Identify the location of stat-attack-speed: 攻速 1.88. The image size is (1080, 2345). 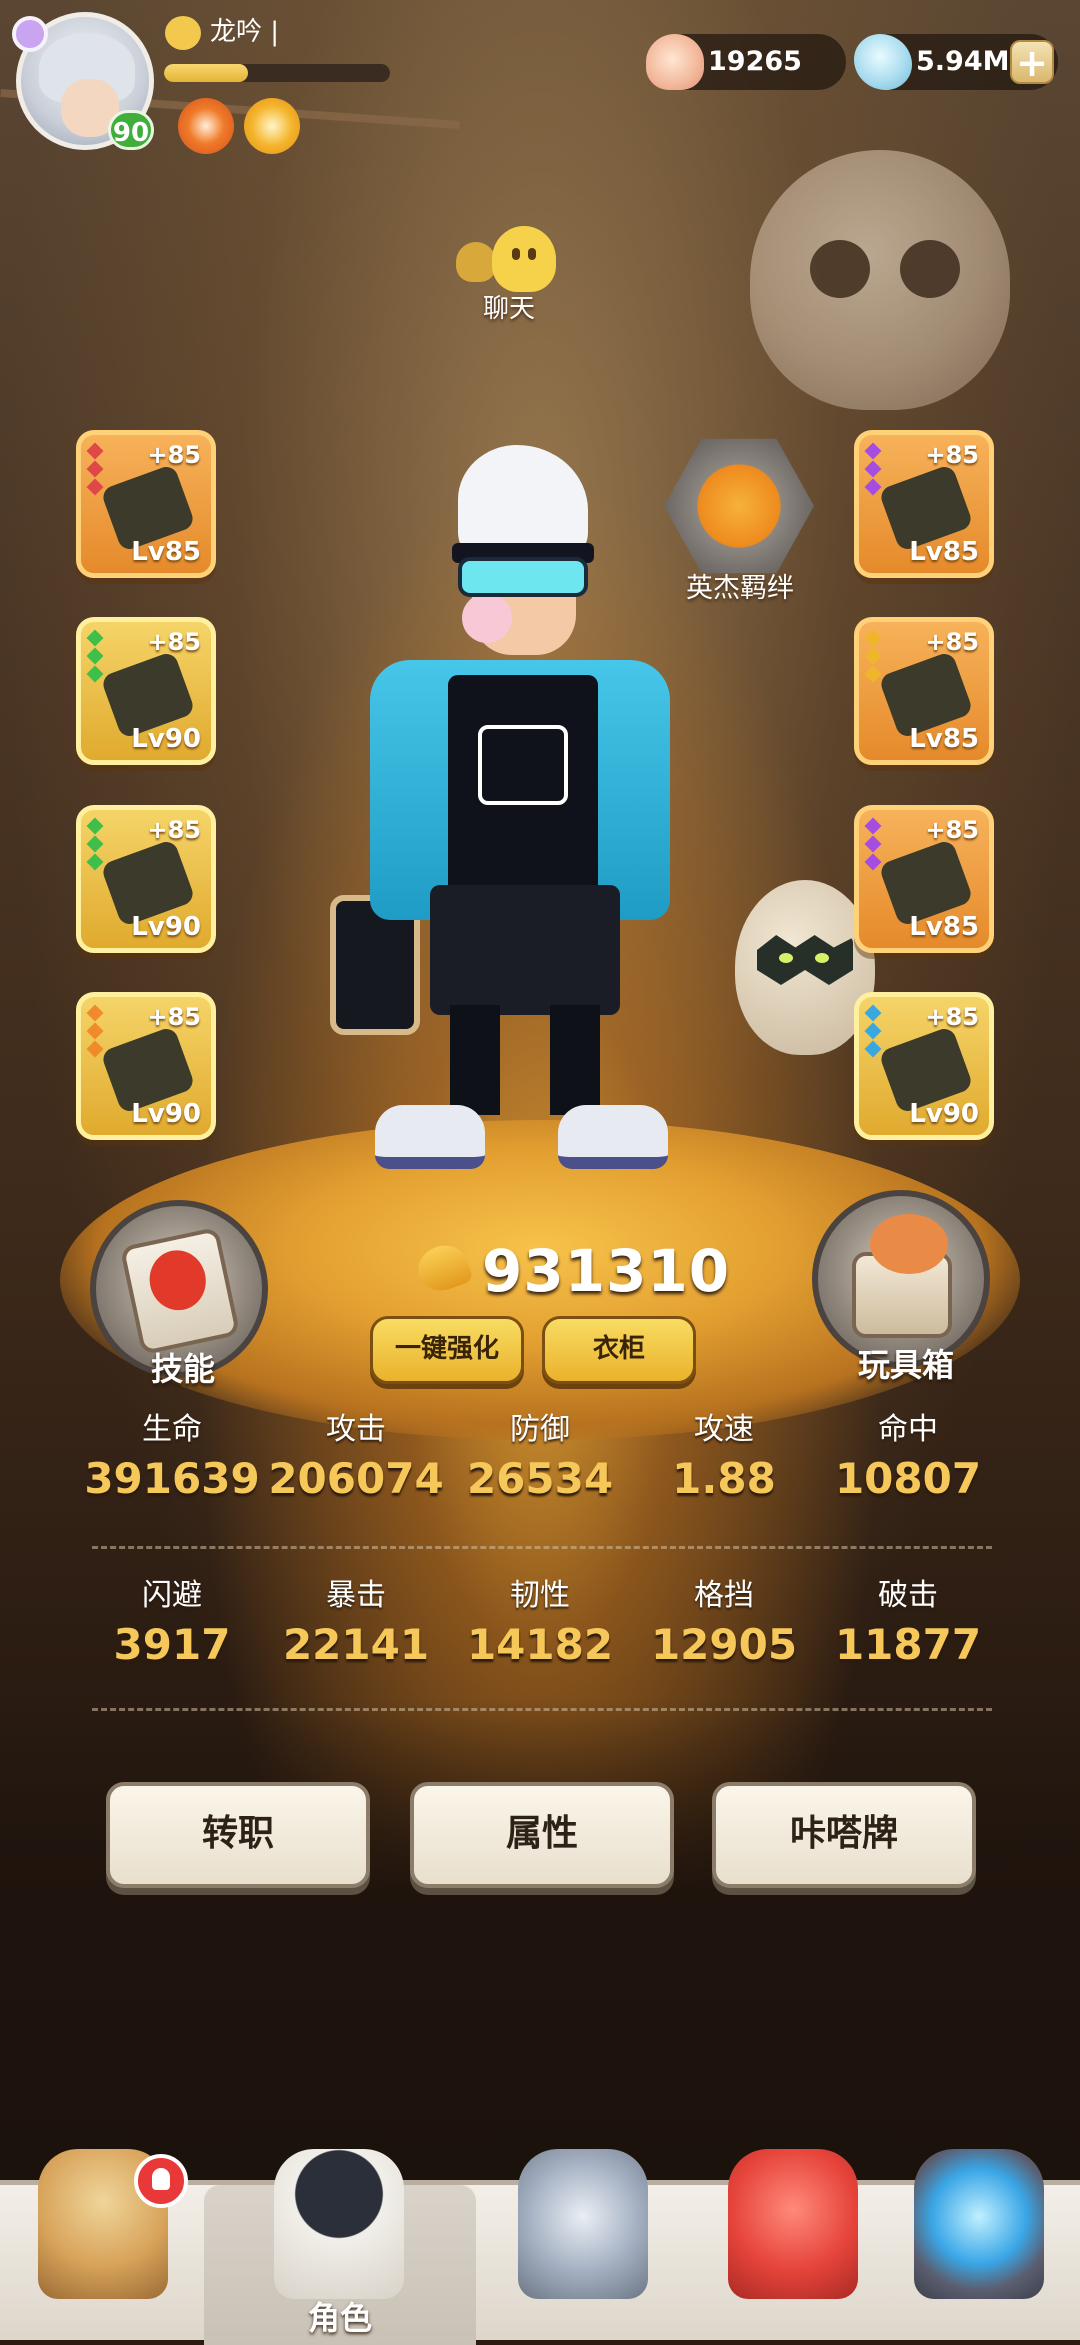
(724, 1459).